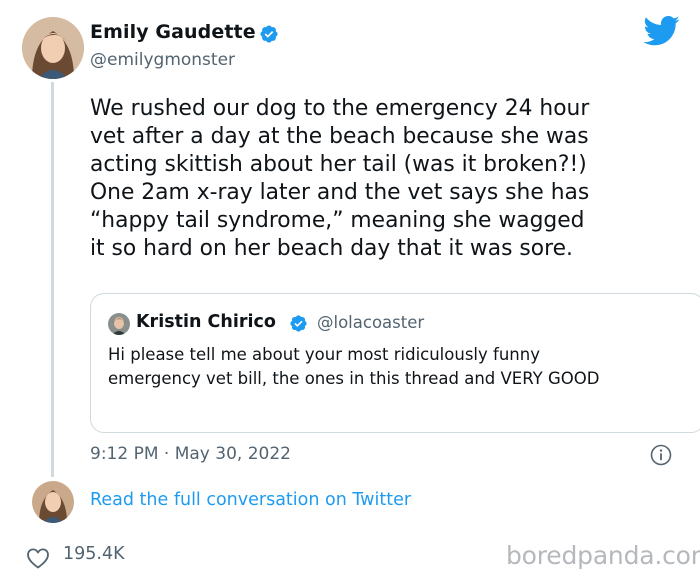 This screenshot has width=700, height=584. I want to click on tweet-timestamp: 9:12 PM · May 30, 2022, so click(190, 454).